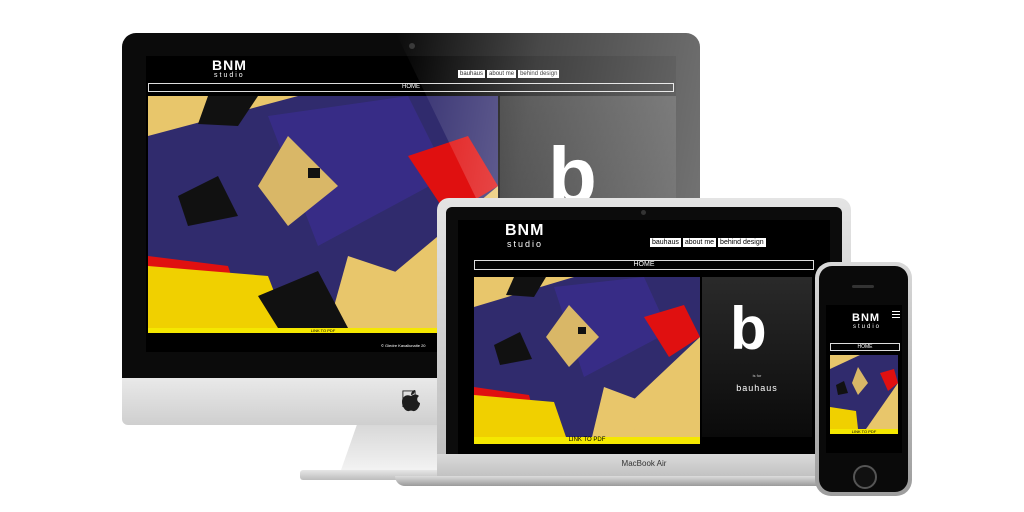 Image resolution: width=1024 pixels, height=512 pixels. Describe the element at coordinates (896, 314) in the screenshot. I see `hamburger-menu-icon` at that location.